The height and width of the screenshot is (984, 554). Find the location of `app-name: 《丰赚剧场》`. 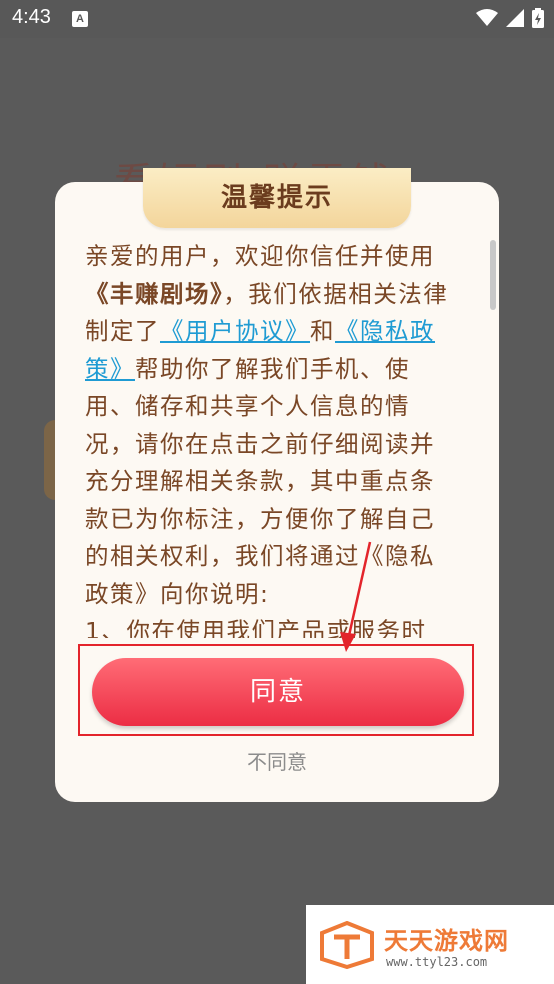

app-name: 《丰赚剧场》 is located at coordinates (154, 293).